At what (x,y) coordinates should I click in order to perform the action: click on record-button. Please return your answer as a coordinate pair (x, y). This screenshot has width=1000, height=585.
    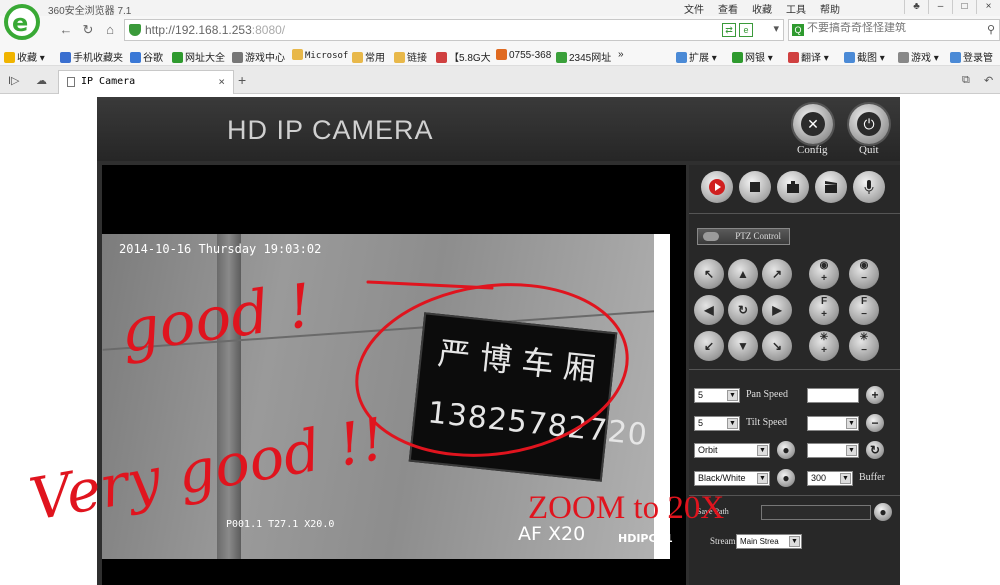
    Looking at the image, I should click on (831, 187).